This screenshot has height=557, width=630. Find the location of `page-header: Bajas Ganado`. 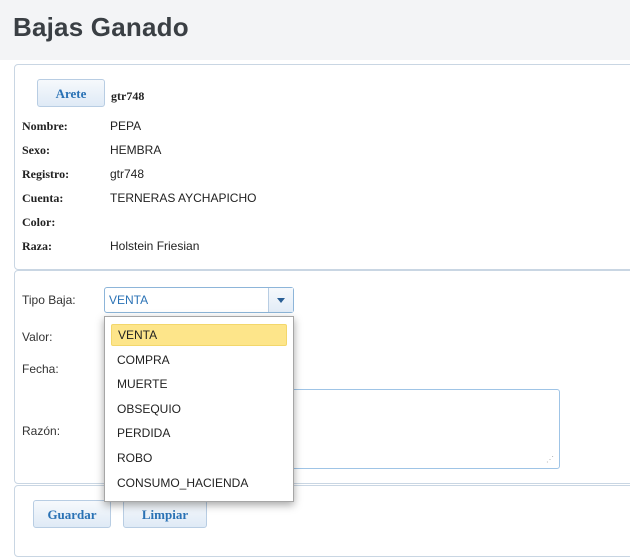

page-header: Bajas Ganado is located at coordinates (315, 30).